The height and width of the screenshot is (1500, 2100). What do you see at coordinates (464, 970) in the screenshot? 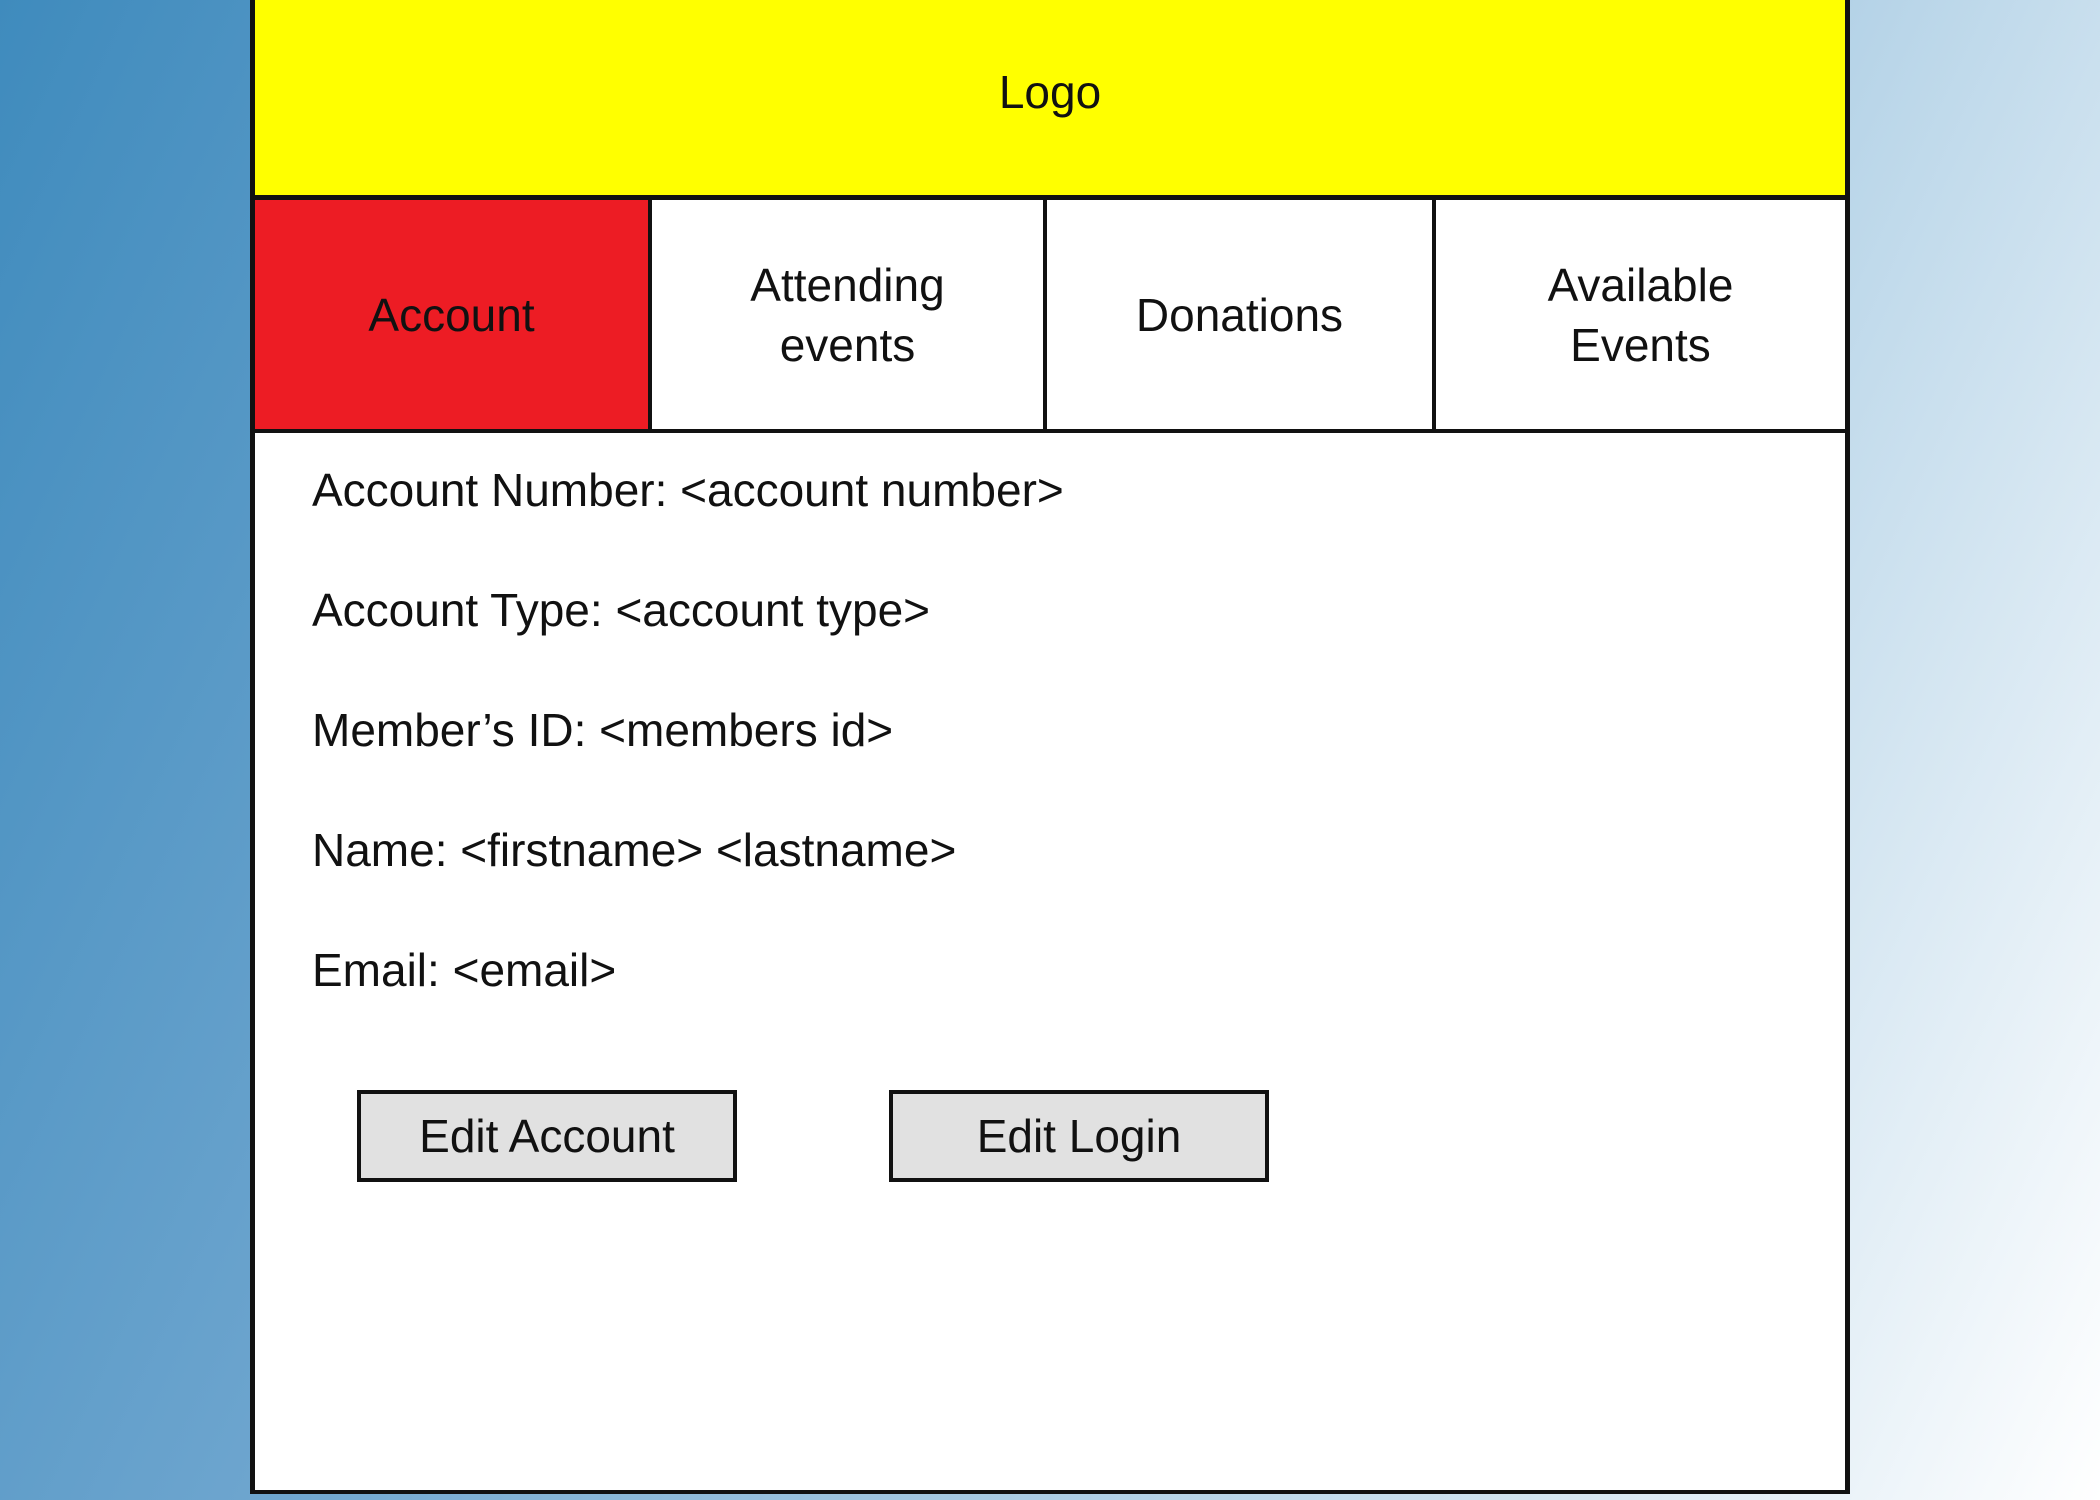
I see `email-field: Email: <email>` at bounding box center [464, 970].